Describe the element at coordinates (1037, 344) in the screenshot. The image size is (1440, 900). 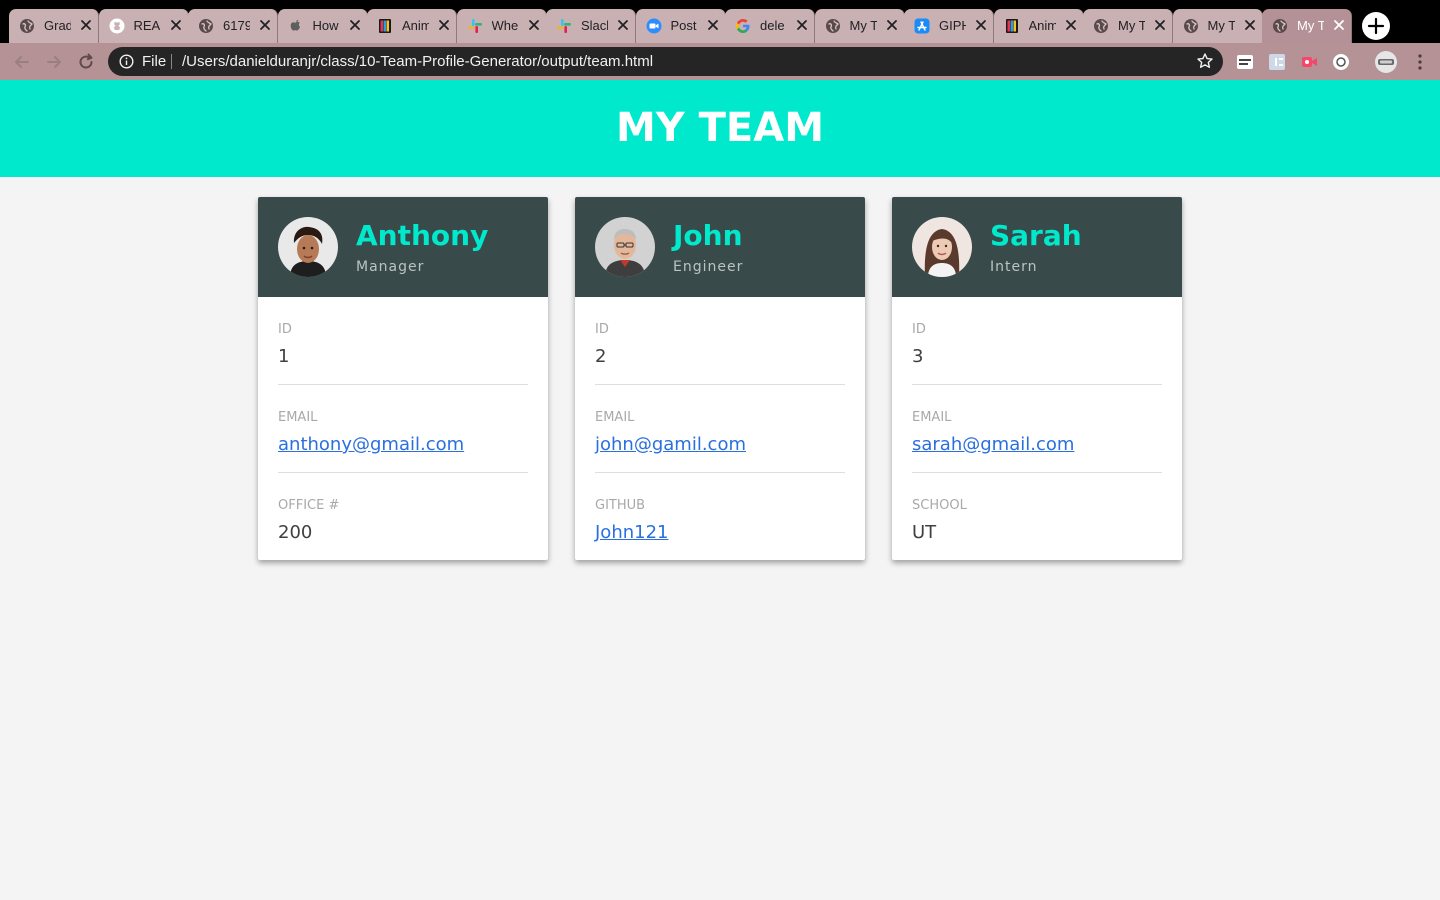
I see `info-field: ID 3` at that location.